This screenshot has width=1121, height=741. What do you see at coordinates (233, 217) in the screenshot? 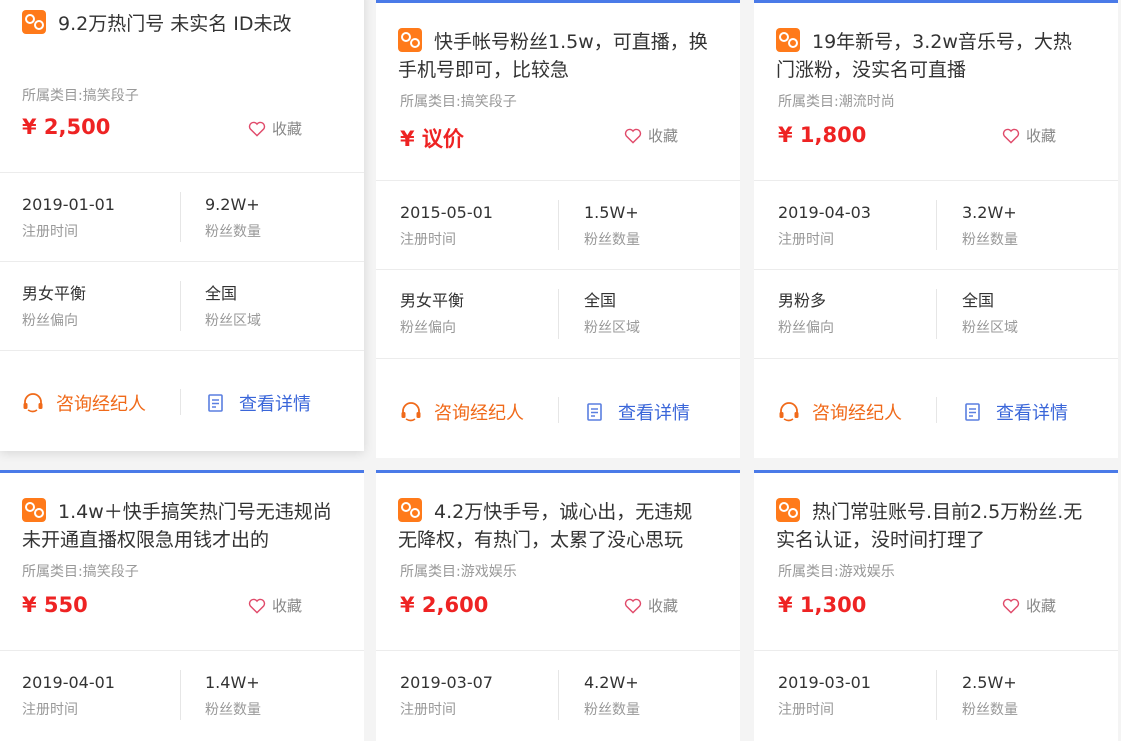
I see `fans-stat: 9.2W+ 粉丝数量` at bounding box center [233, 217].